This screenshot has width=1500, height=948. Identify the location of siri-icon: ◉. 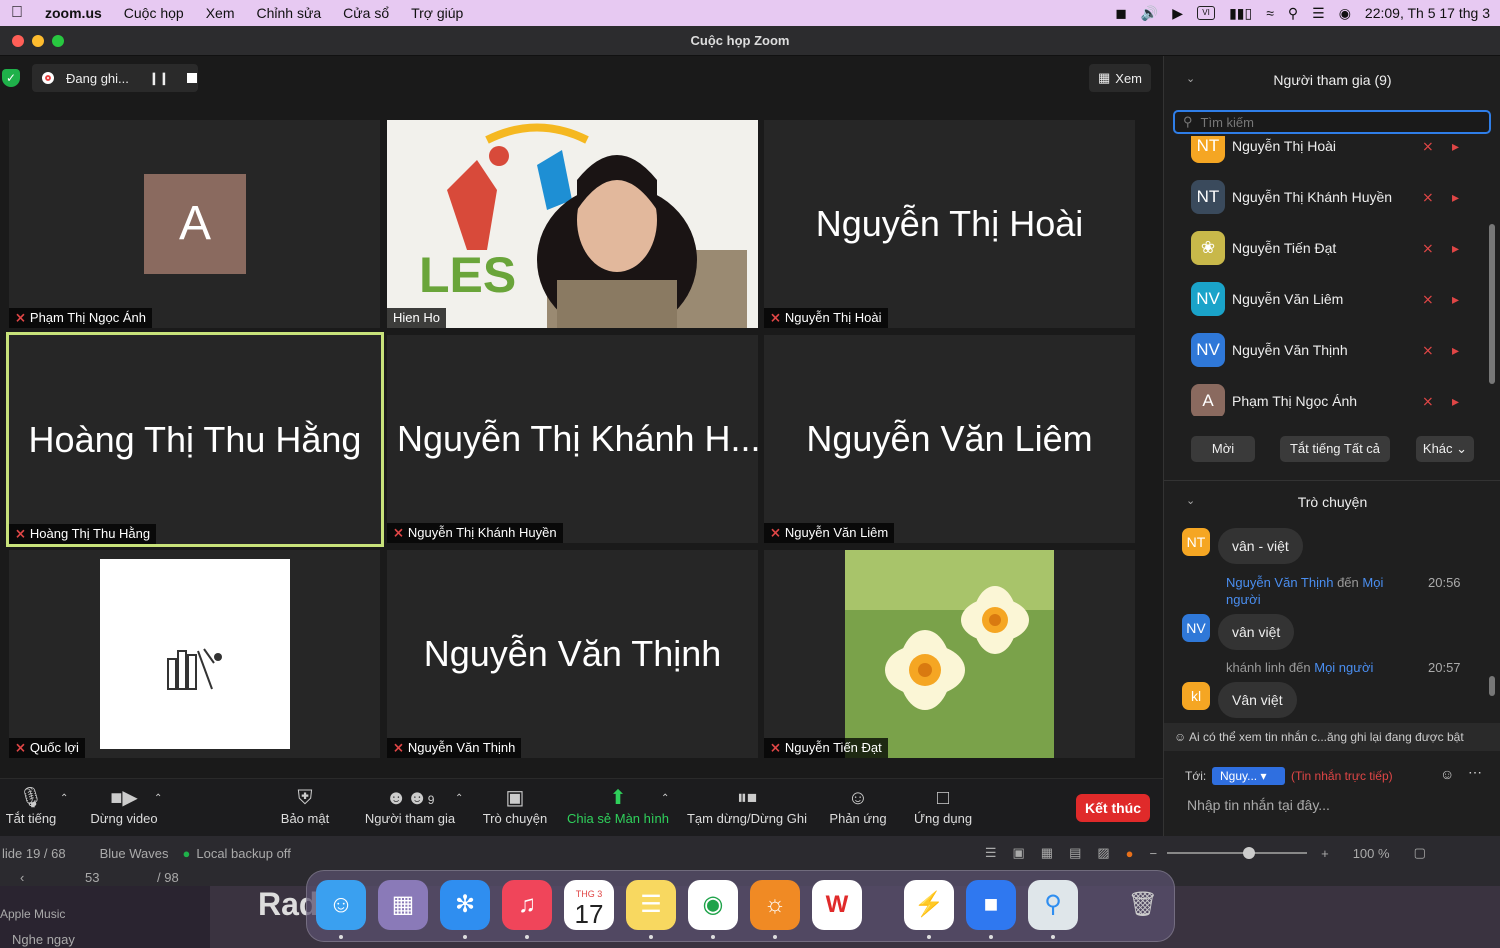
(1345, 13).